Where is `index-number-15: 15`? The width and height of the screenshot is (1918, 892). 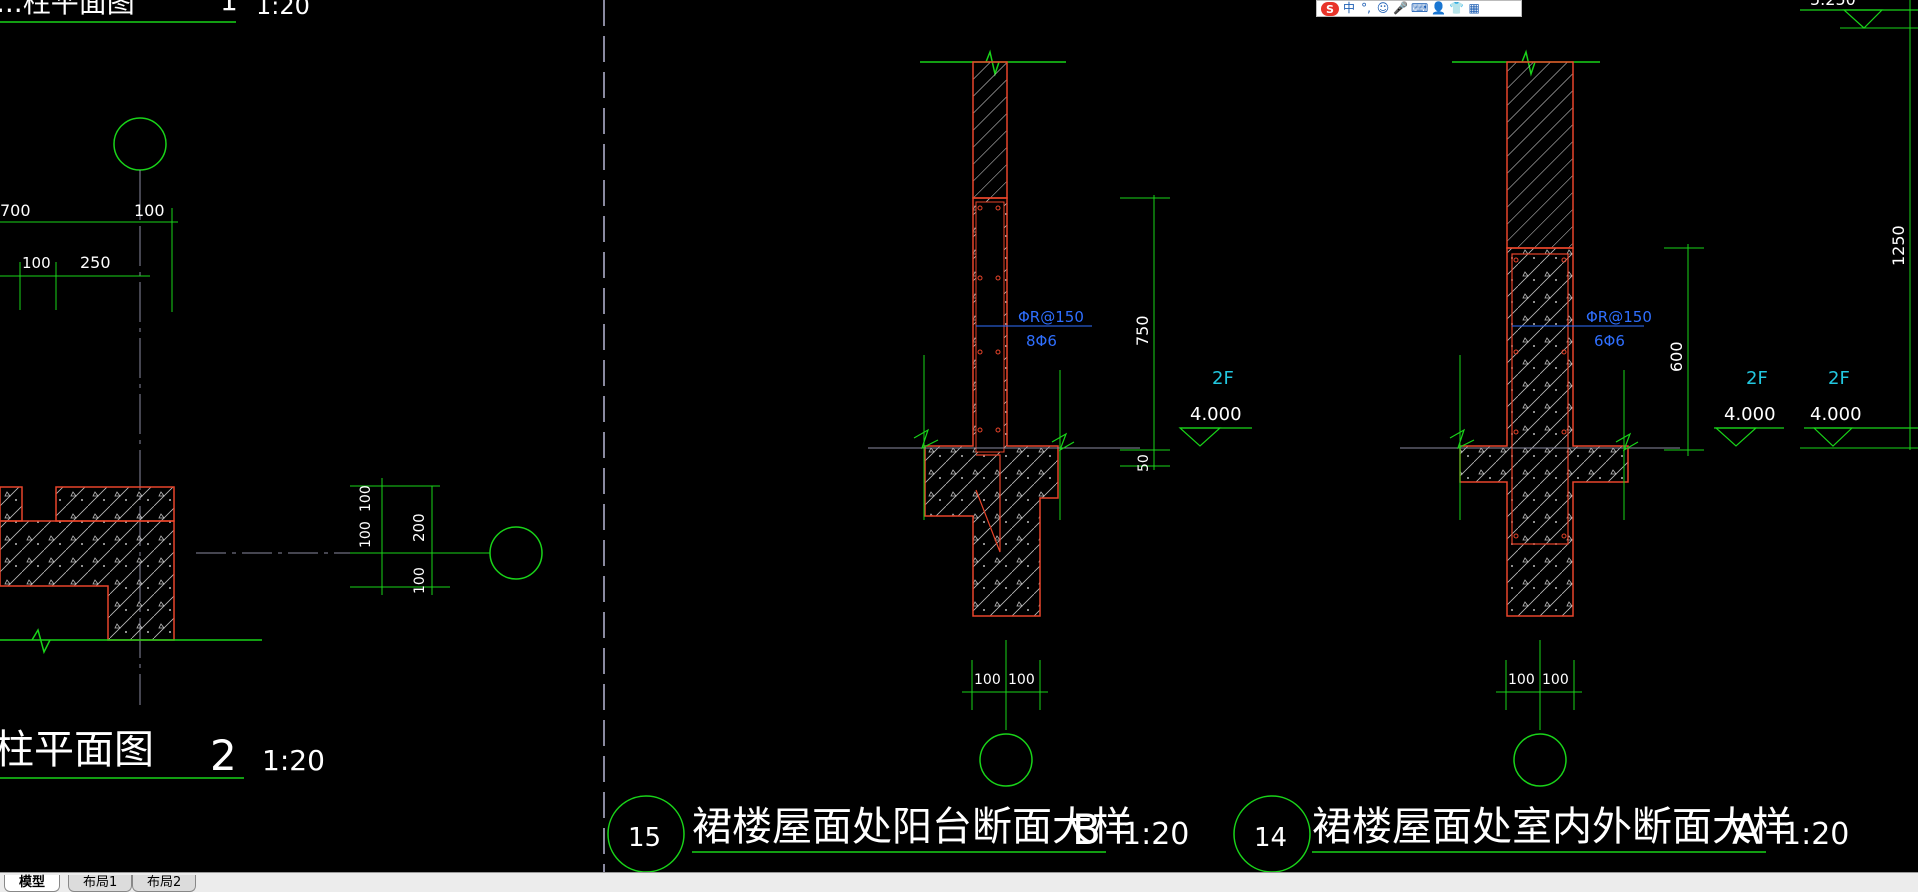 index-number-15: 15 is located at coordinates (644, 838).